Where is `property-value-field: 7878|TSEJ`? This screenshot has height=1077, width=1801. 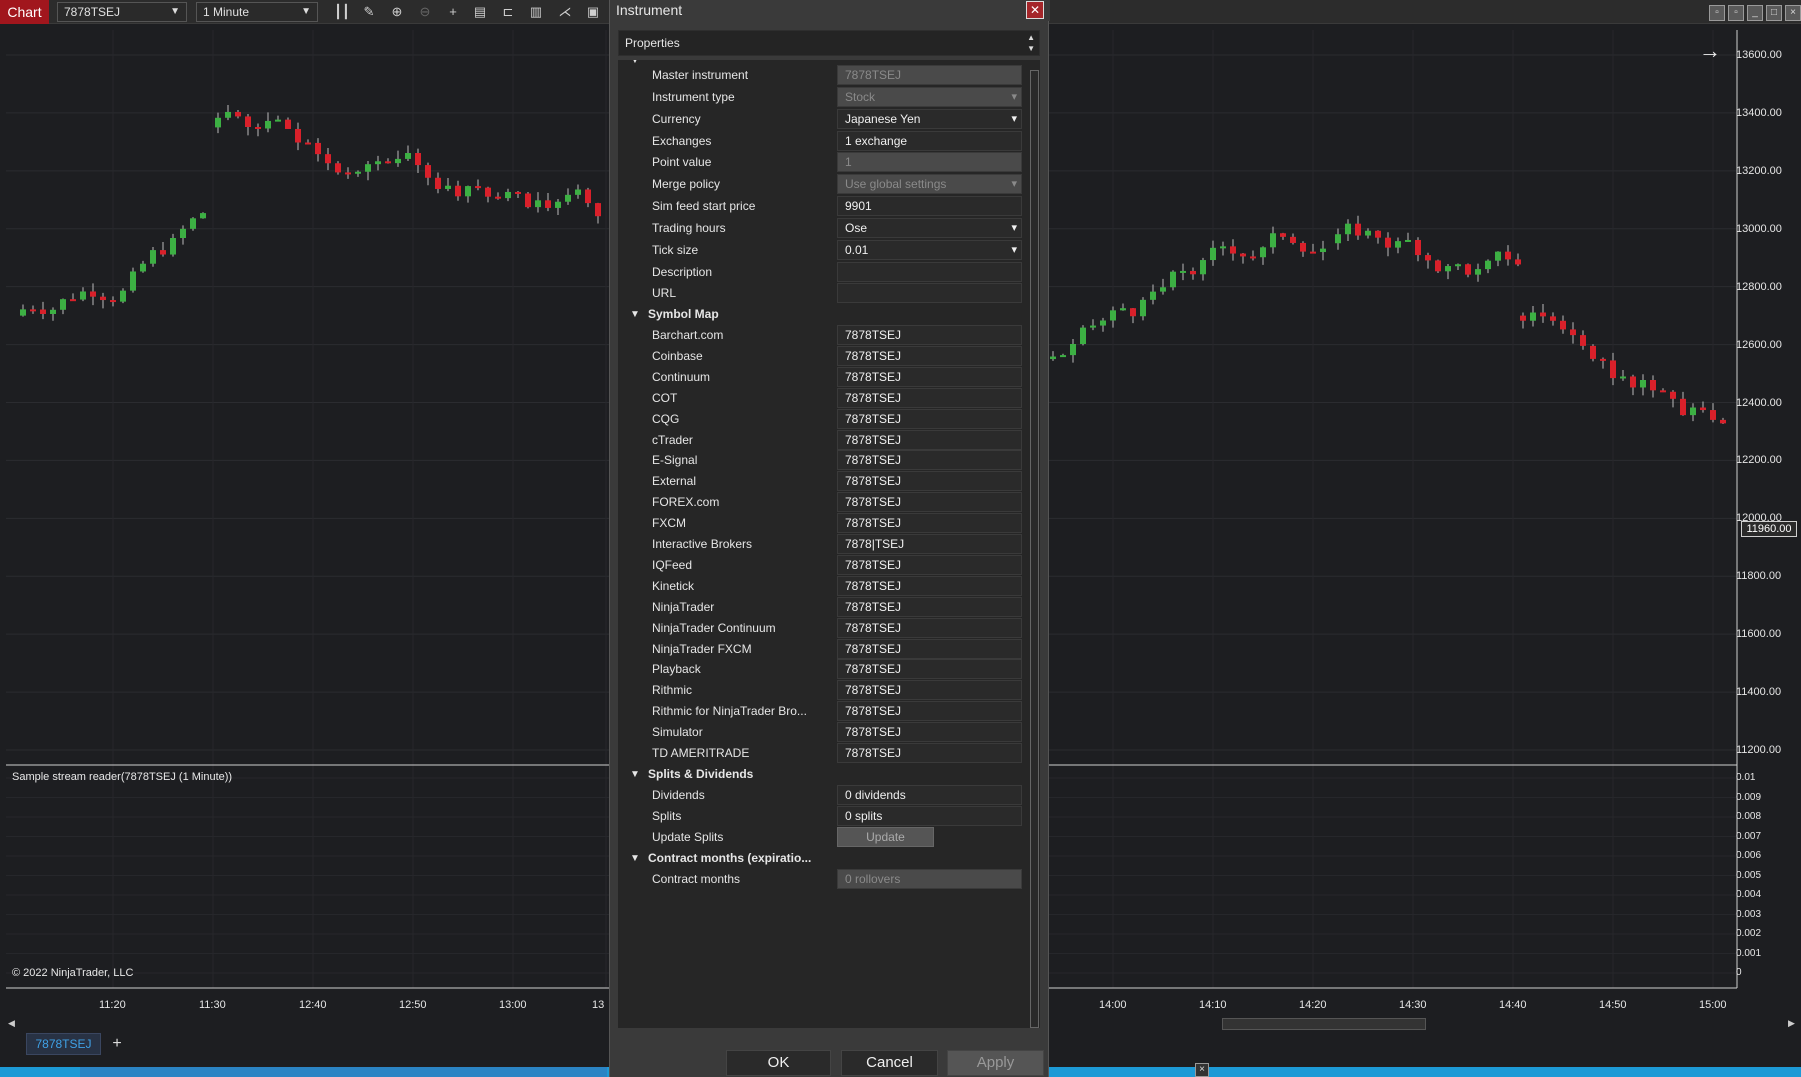
property-value-field: 7878|TSEJ is located at coordinates (929, 544).